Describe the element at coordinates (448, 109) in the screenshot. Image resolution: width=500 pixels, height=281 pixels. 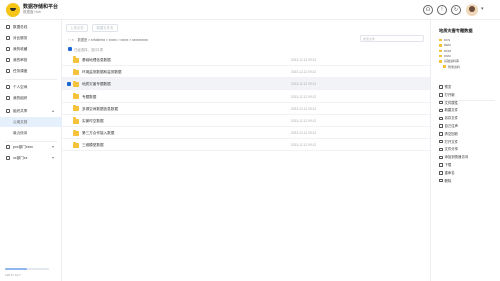
I see `action-item: 新建文件` at that location.